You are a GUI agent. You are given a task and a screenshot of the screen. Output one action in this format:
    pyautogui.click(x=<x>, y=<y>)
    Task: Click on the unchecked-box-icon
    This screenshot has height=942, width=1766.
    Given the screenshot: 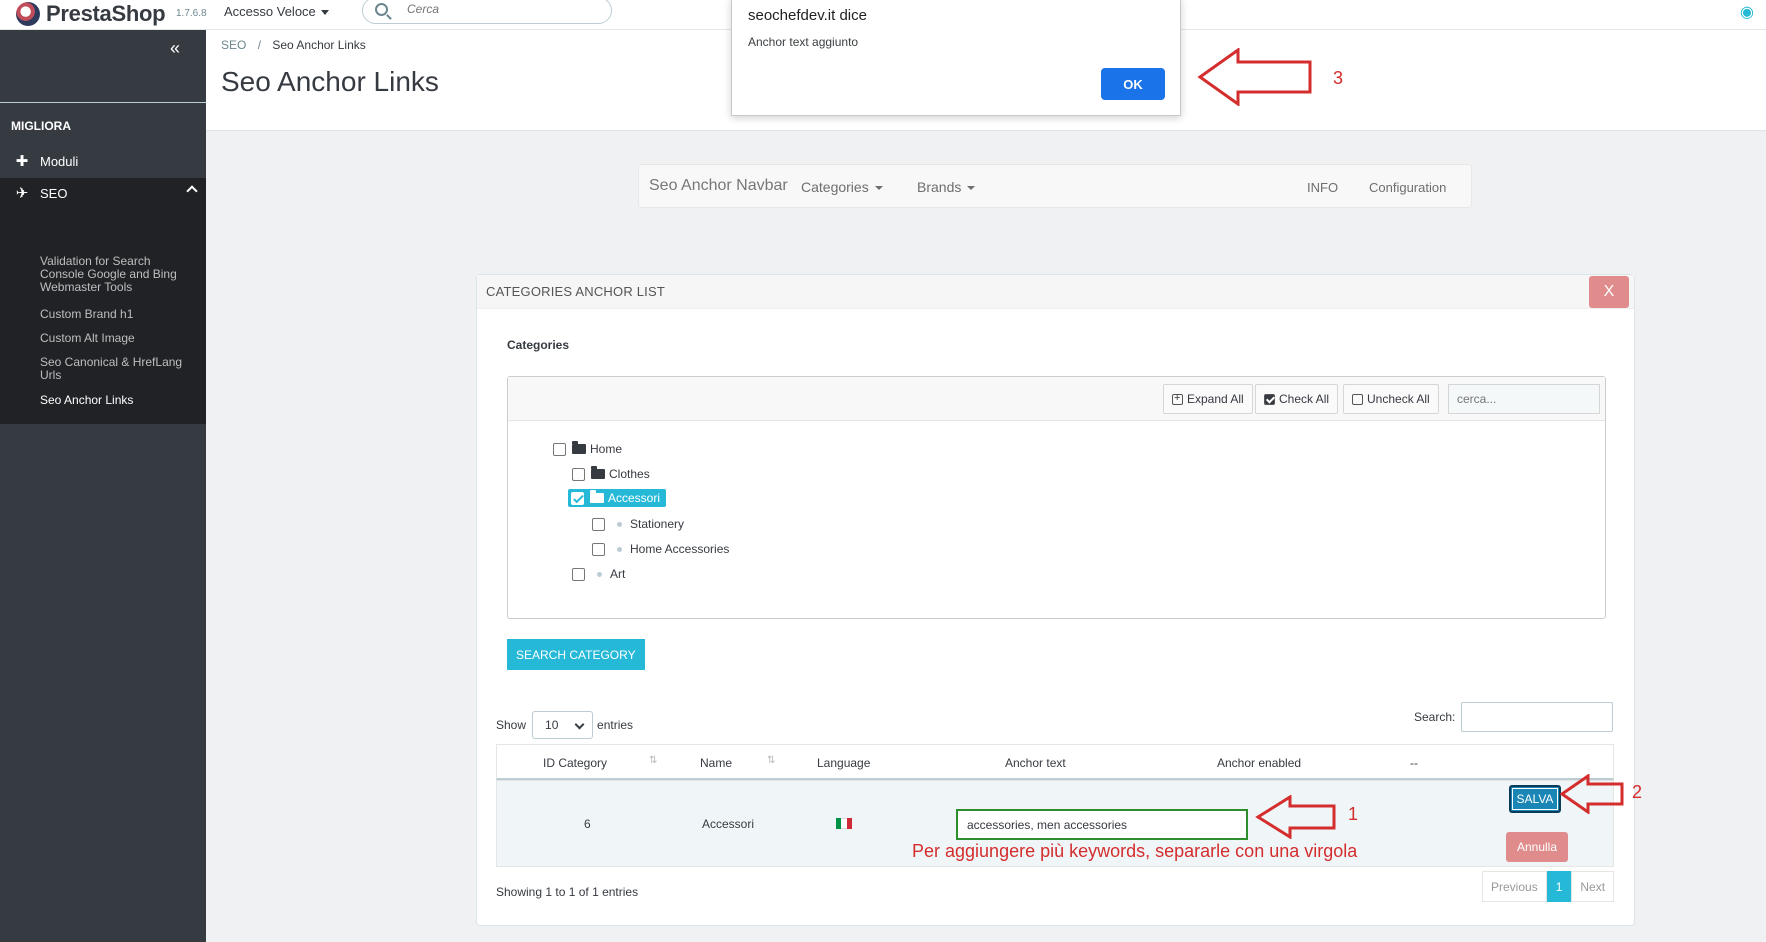 What is the action you would take?
    pyautogui.click(x=1357, y=399)
    